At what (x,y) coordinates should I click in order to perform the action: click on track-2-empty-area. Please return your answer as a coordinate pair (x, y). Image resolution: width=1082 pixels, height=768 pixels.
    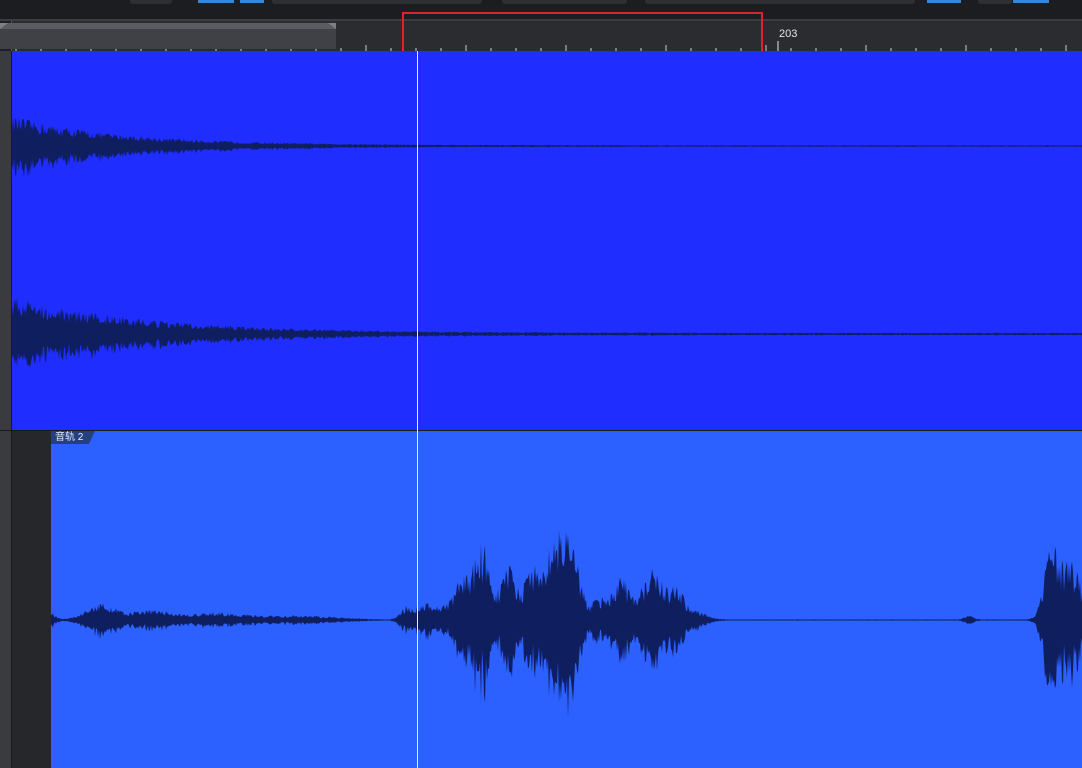
    Looking at the image, I should click on (31, 599).